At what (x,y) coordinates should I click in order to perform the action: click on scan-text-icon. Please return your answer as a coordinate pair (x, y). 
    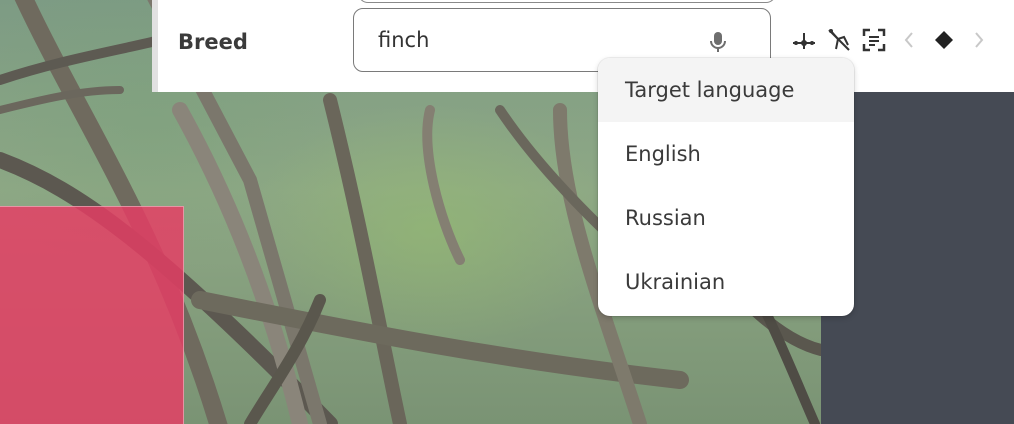
    Looking at the image, I should click on (874, 40).